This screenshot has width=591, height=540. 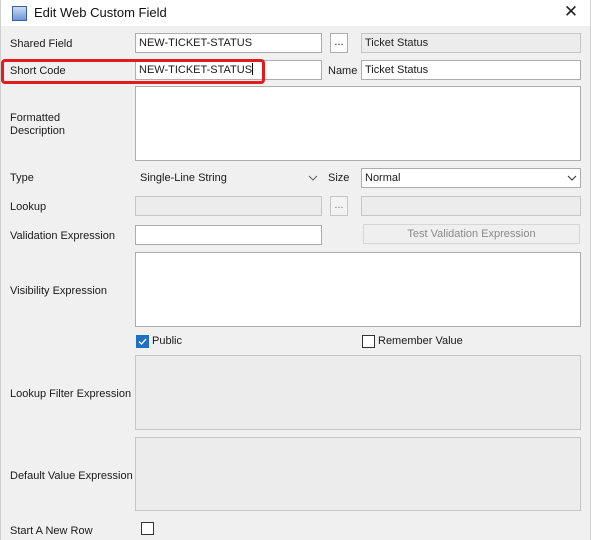 I want to click on start-new-row-label: Start A New Row, so click(x=51, y=531).